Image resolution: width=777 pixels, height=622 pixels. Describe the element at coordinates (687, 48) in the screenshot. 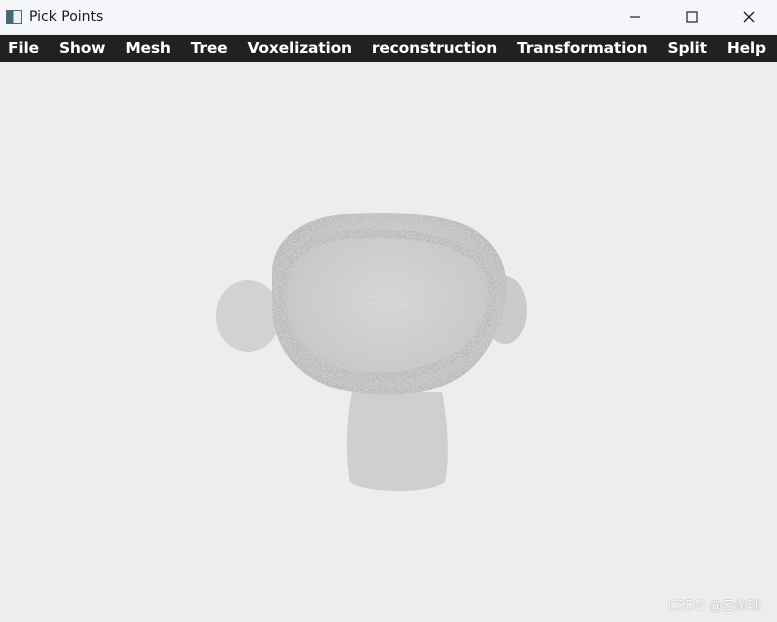

I see `menu-split: Split` at that location.